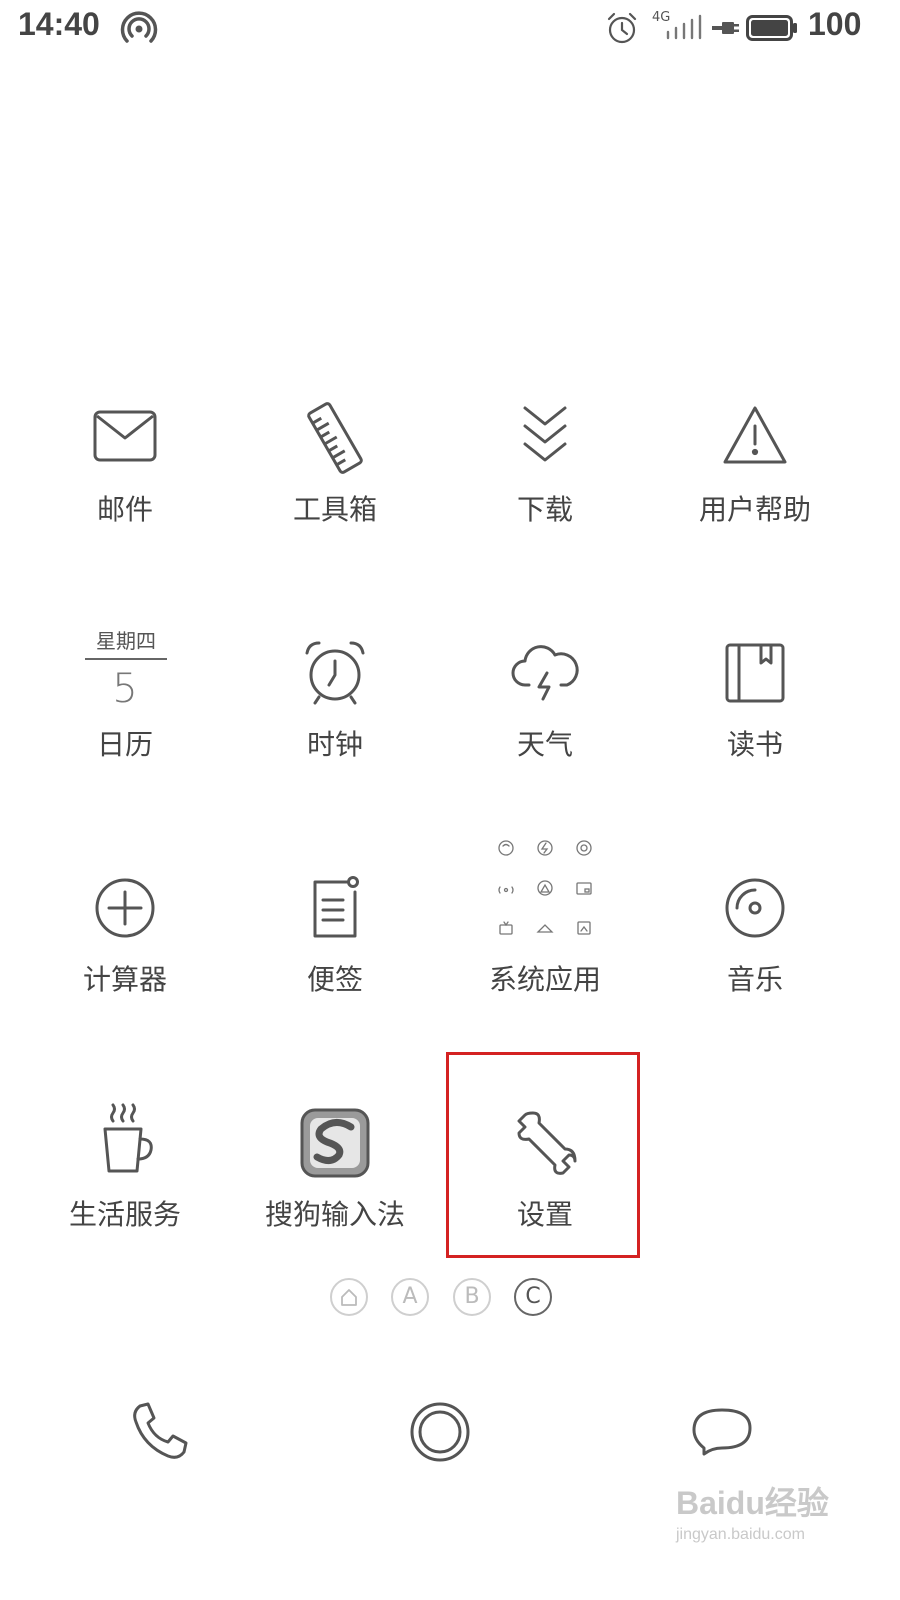  What do you see at coordinates (622, 28) in the screenshot?
I see `alarm-status-icon` at bounding box center [622, 28].